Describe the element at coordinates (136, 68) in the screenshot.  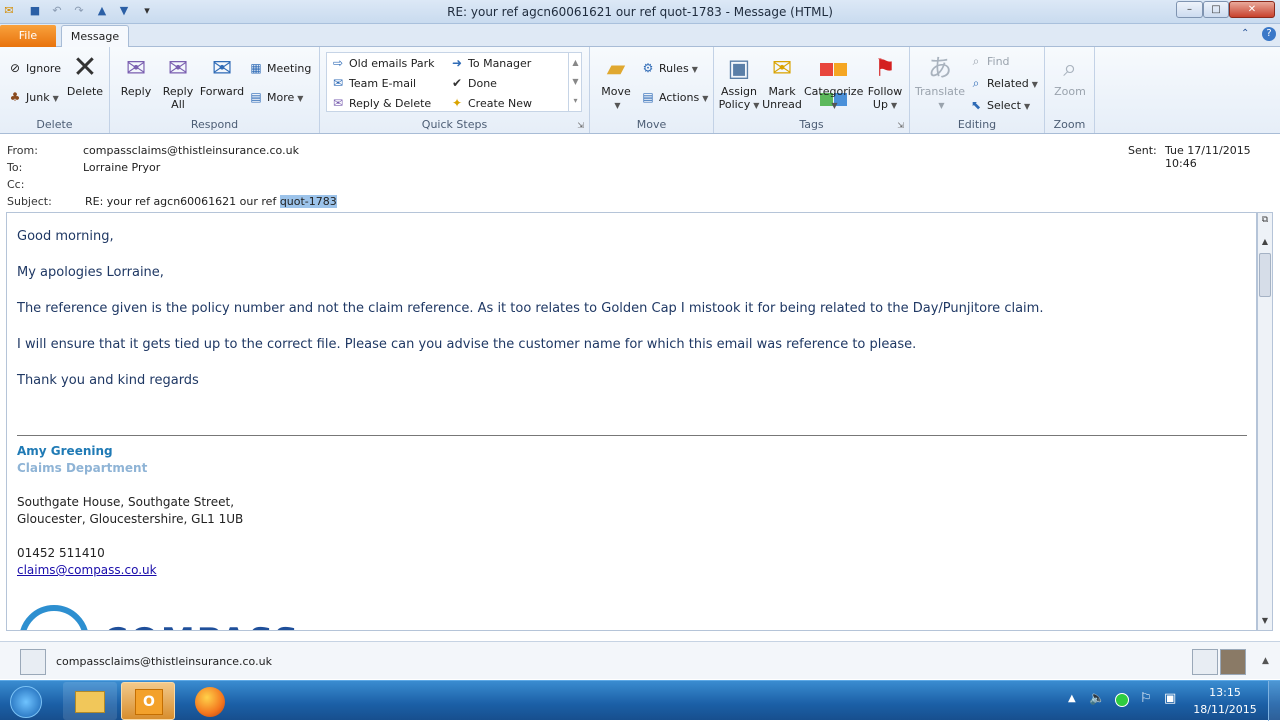
I see `reply-icon: ✉` at that location.